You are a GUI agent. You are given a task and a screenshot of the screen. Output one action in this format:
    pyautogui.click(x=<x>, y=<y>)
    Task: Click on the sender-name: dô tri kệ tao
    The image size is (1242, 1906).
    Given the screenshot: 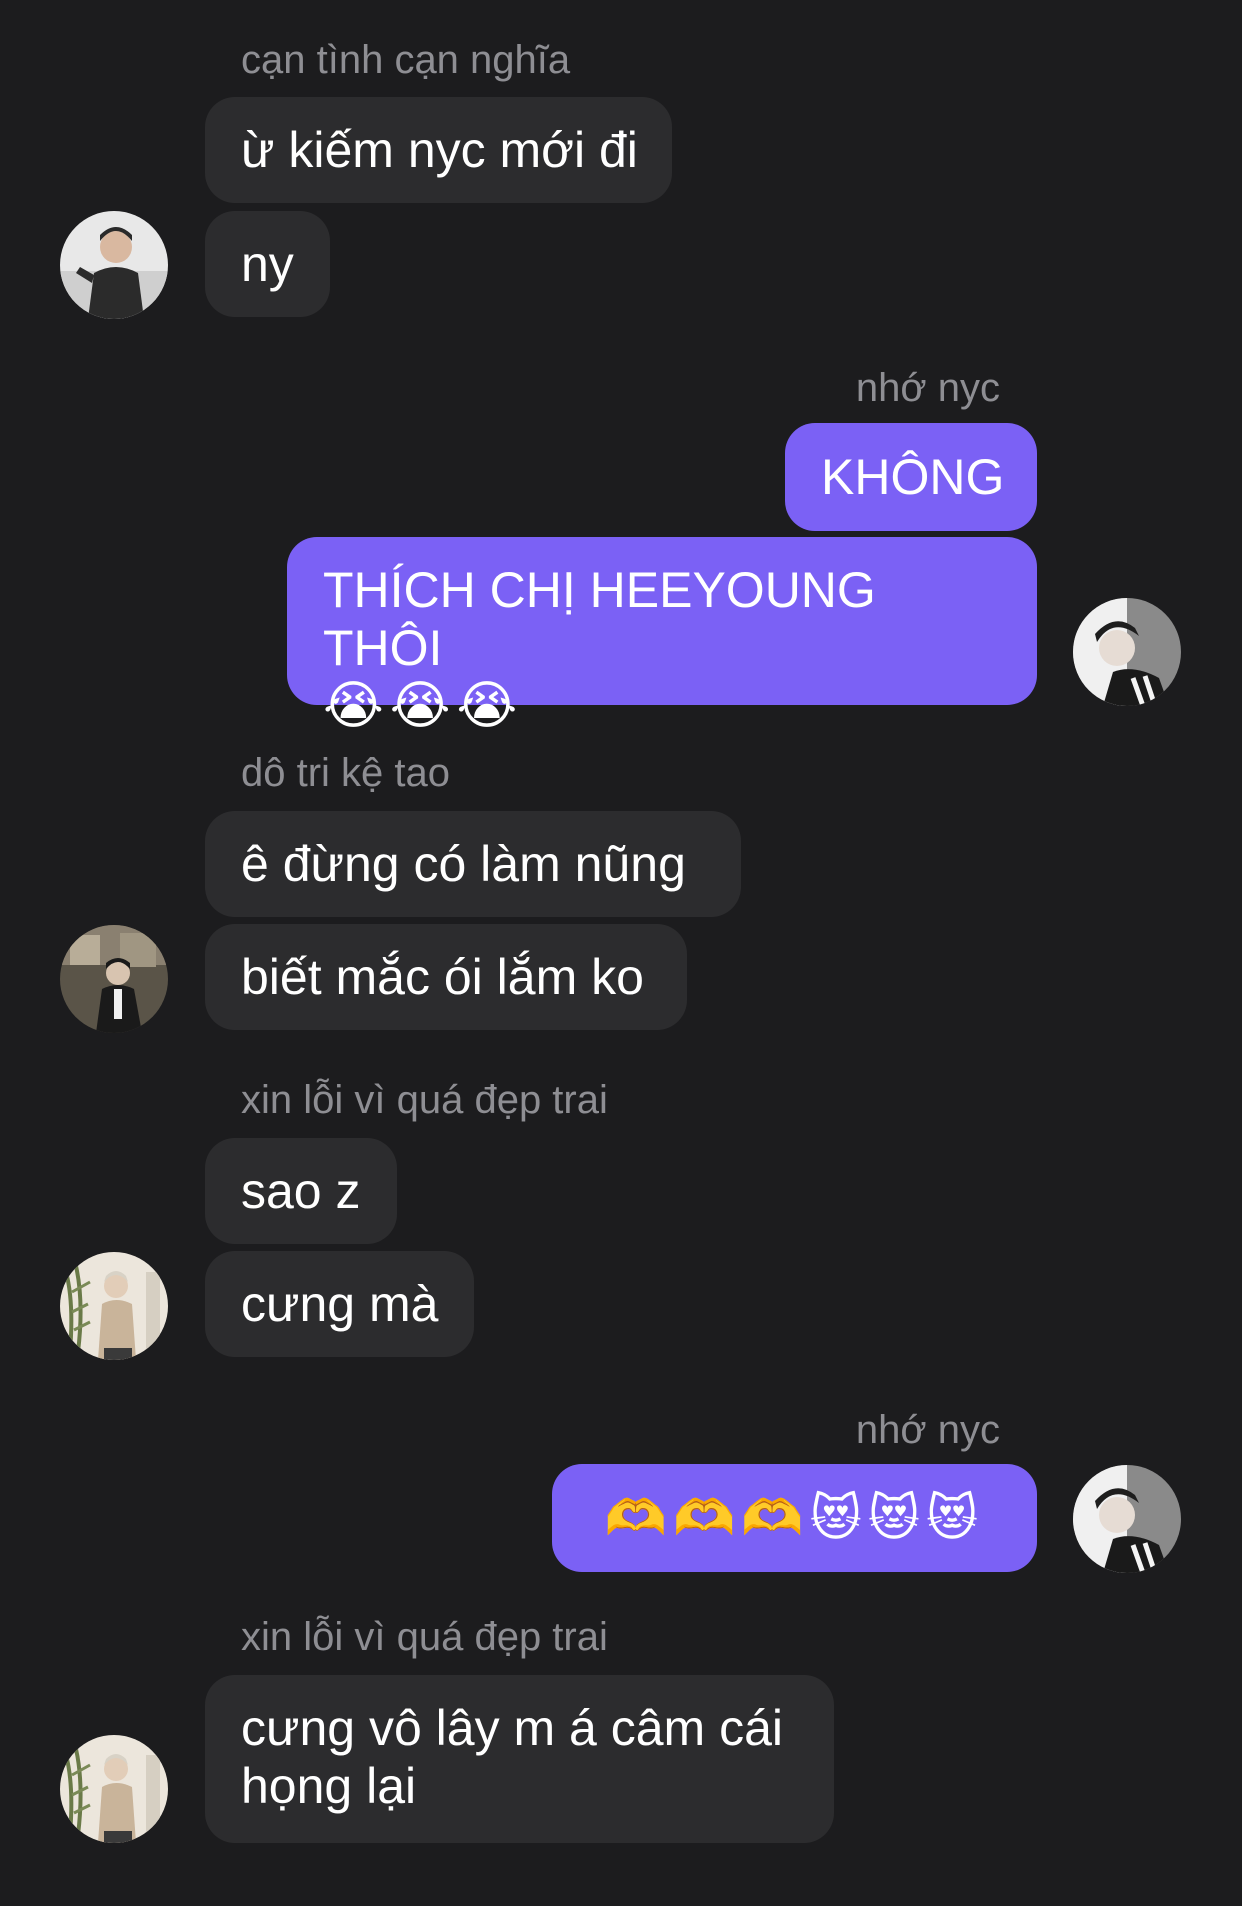 What is the action you would take?
    pyautogui.click(x=346, y=773)
    